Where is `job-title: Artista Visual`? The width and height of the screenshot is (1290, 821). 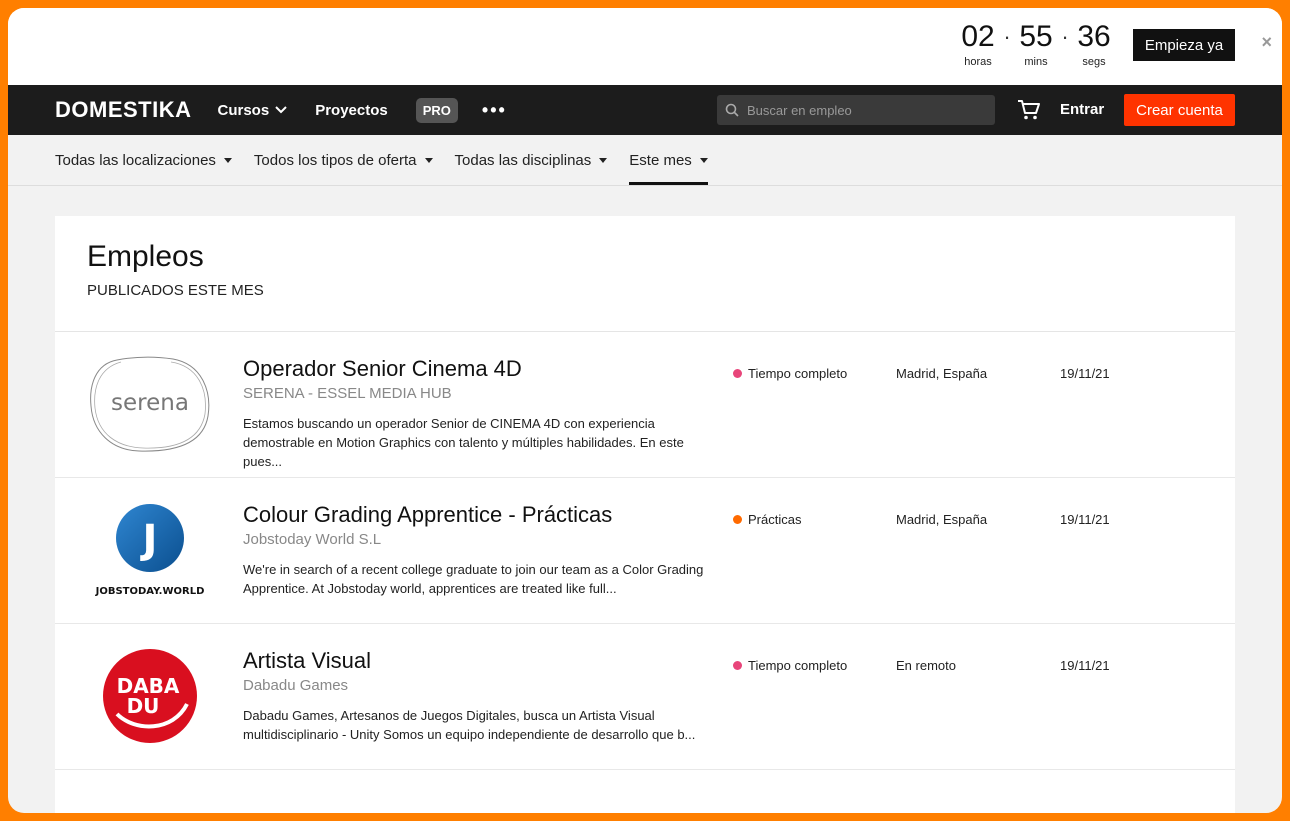 job-title: Artista Visual is located at coordinates (307, 661).